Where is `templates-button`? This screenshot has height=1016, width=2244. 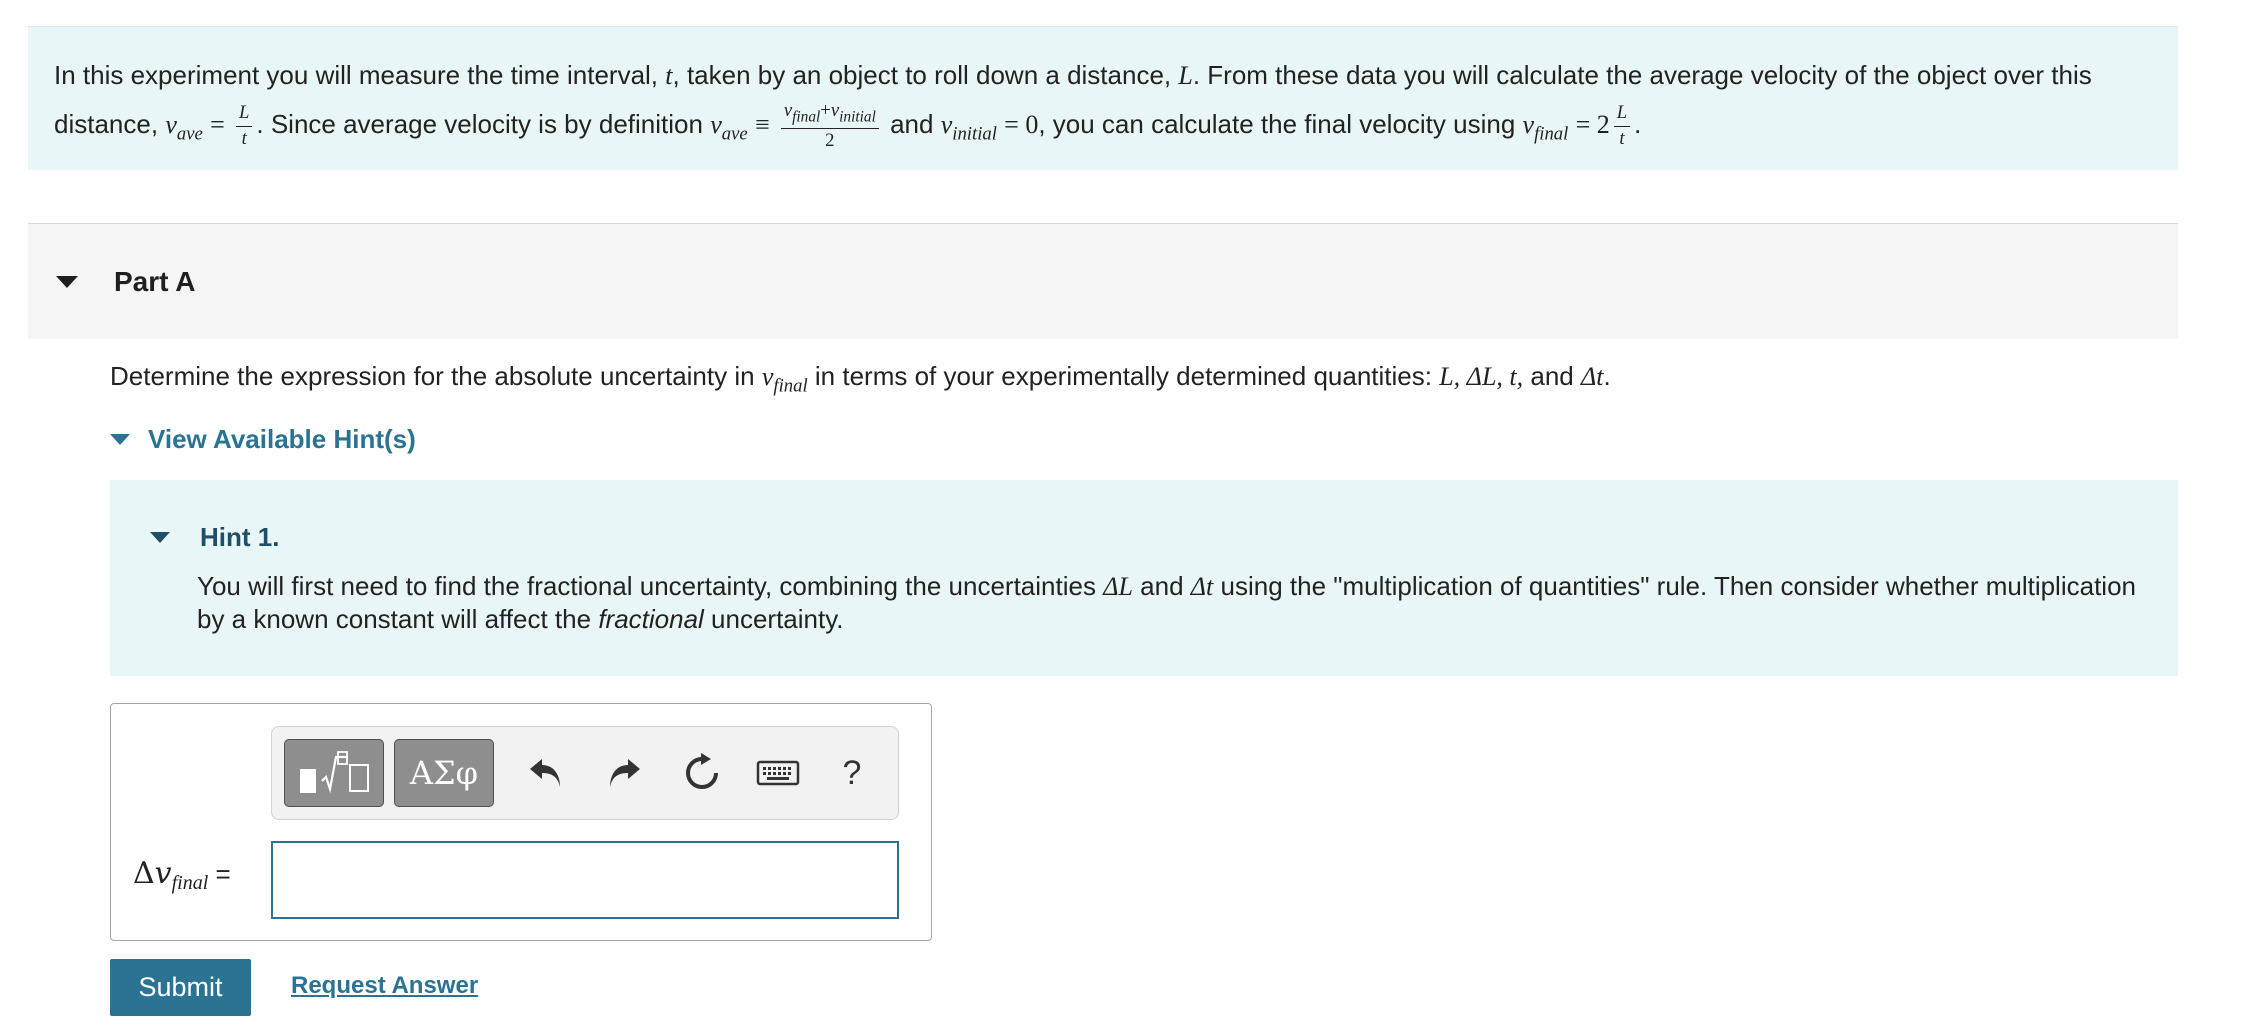 templates-button is located at coordinates (334, 773).